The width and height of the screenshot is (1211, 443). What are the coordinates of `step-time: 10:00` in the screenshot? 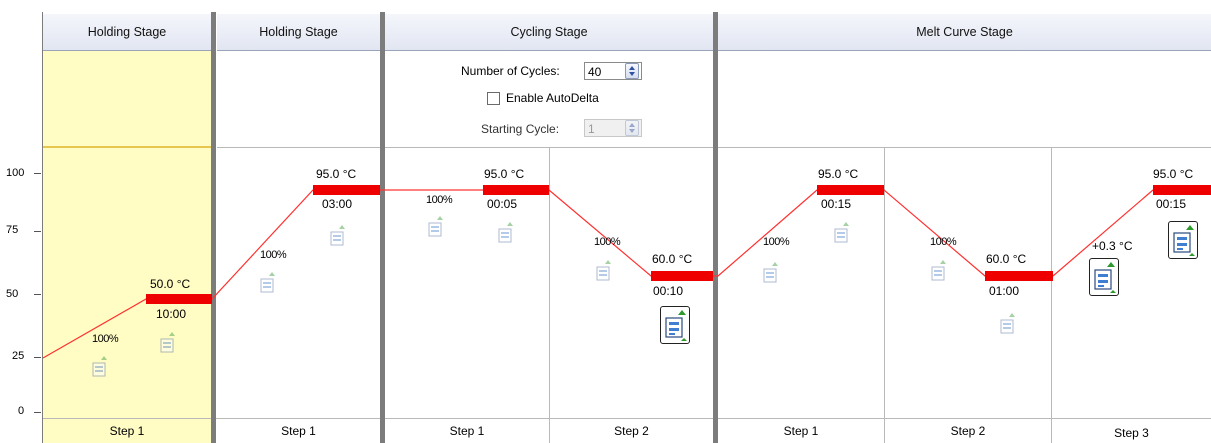 It's located at (171, 314).